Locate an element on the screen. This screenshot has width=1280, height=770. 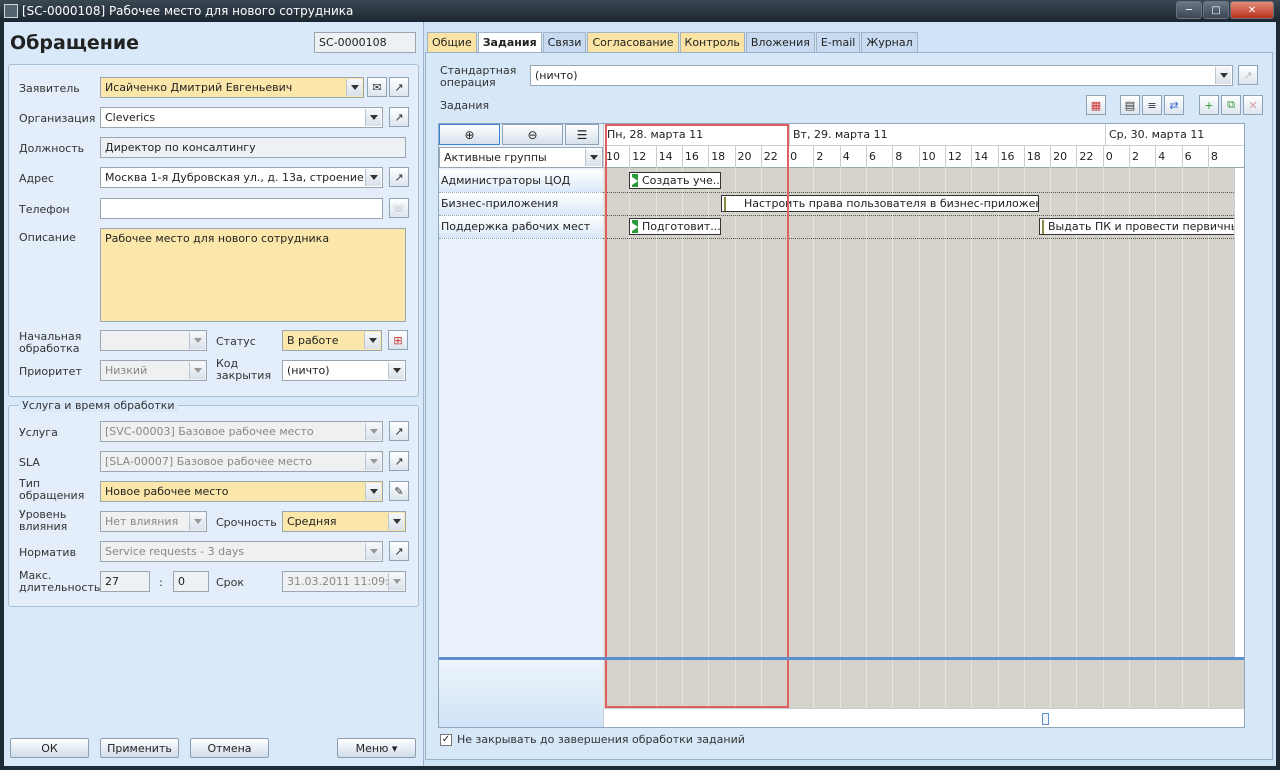
cancel-button: Отмена is located at coordinates (229, 748).